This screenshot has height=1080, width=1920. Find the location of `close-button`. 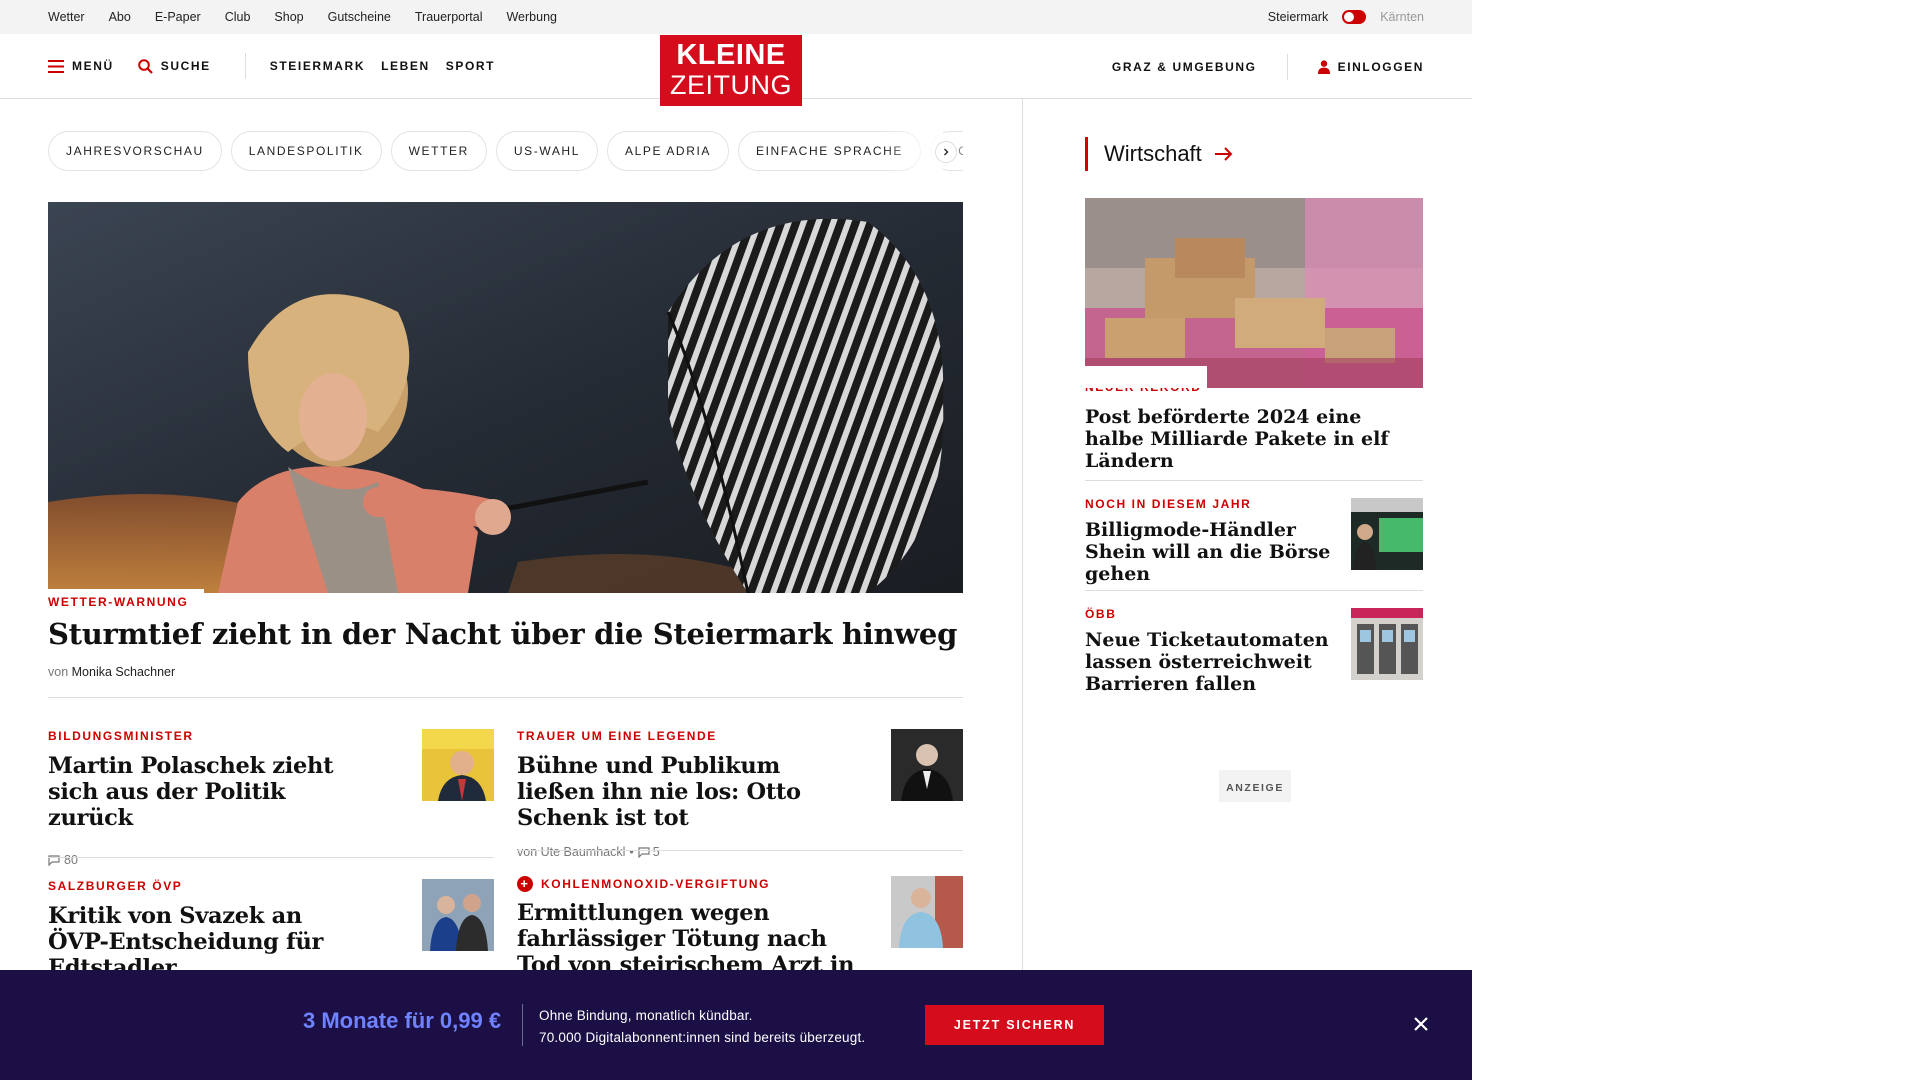

close-button is located at coordinates (1421, 1024).